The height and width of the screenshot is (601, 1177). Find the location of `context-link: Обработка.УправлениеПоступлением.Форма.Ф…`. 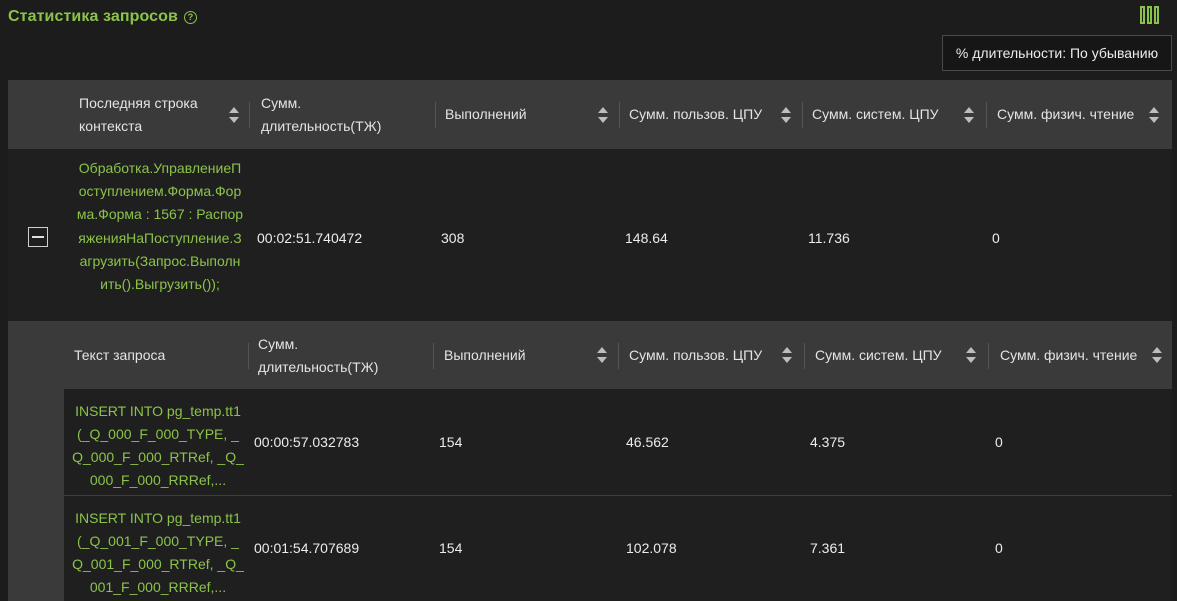

context-link: Обработка.УправлениеПоступлением.Форма.Ф… is located at coordinates (160, 226).